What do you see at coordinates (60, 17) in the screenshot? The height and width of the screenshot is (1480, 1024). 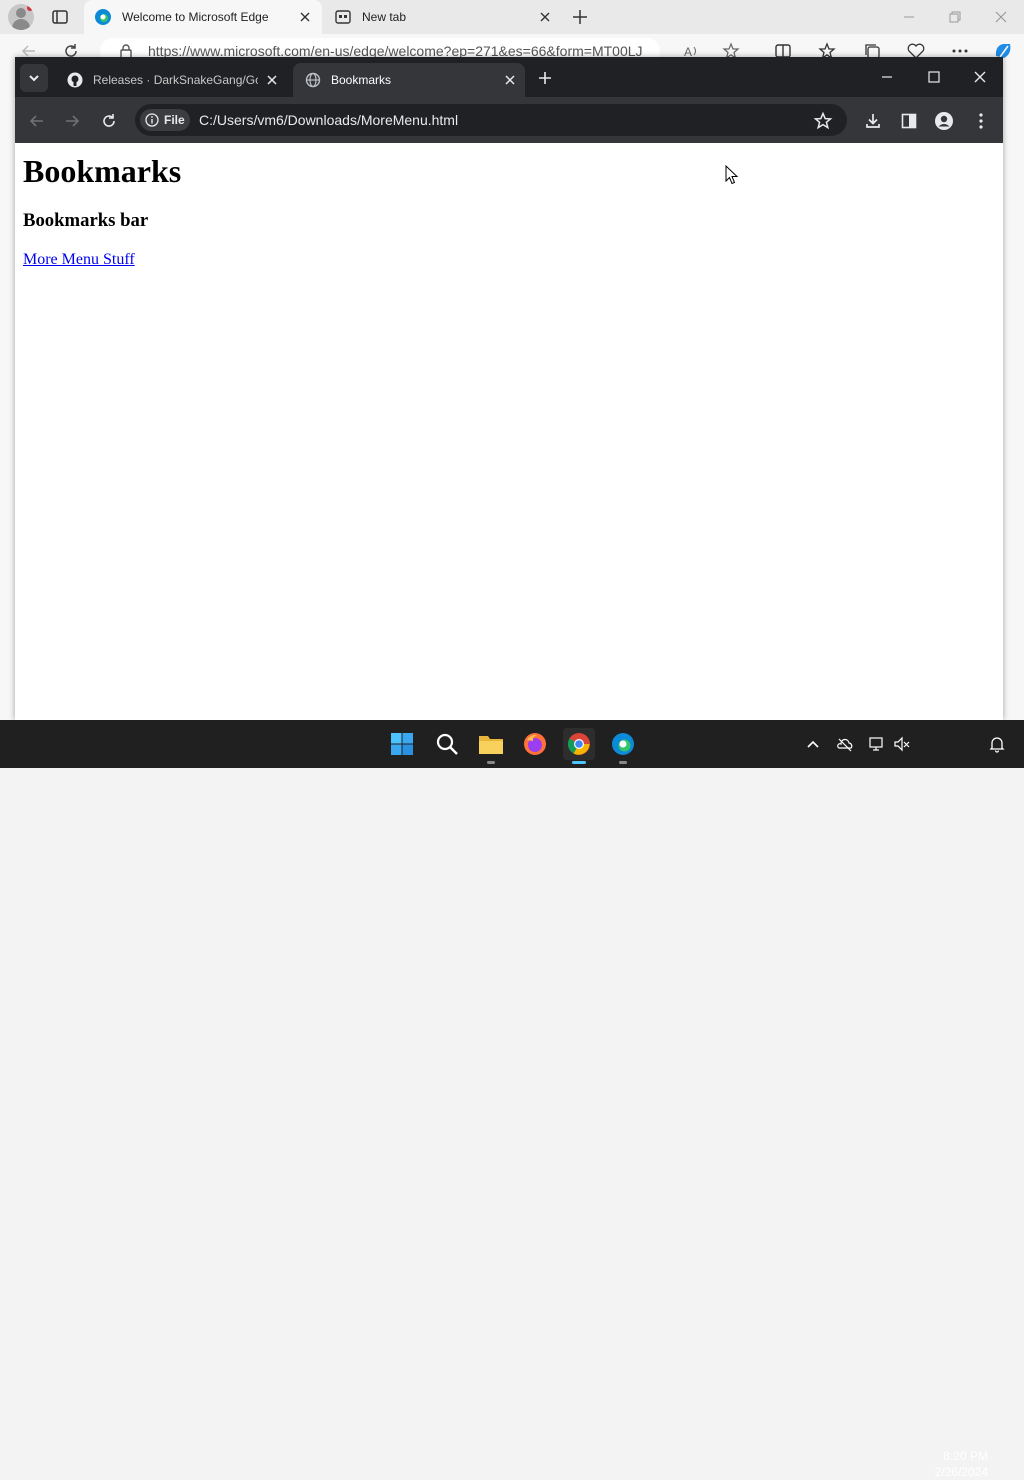 I see `tab-actions-icon` at bounding box center [60, 17].